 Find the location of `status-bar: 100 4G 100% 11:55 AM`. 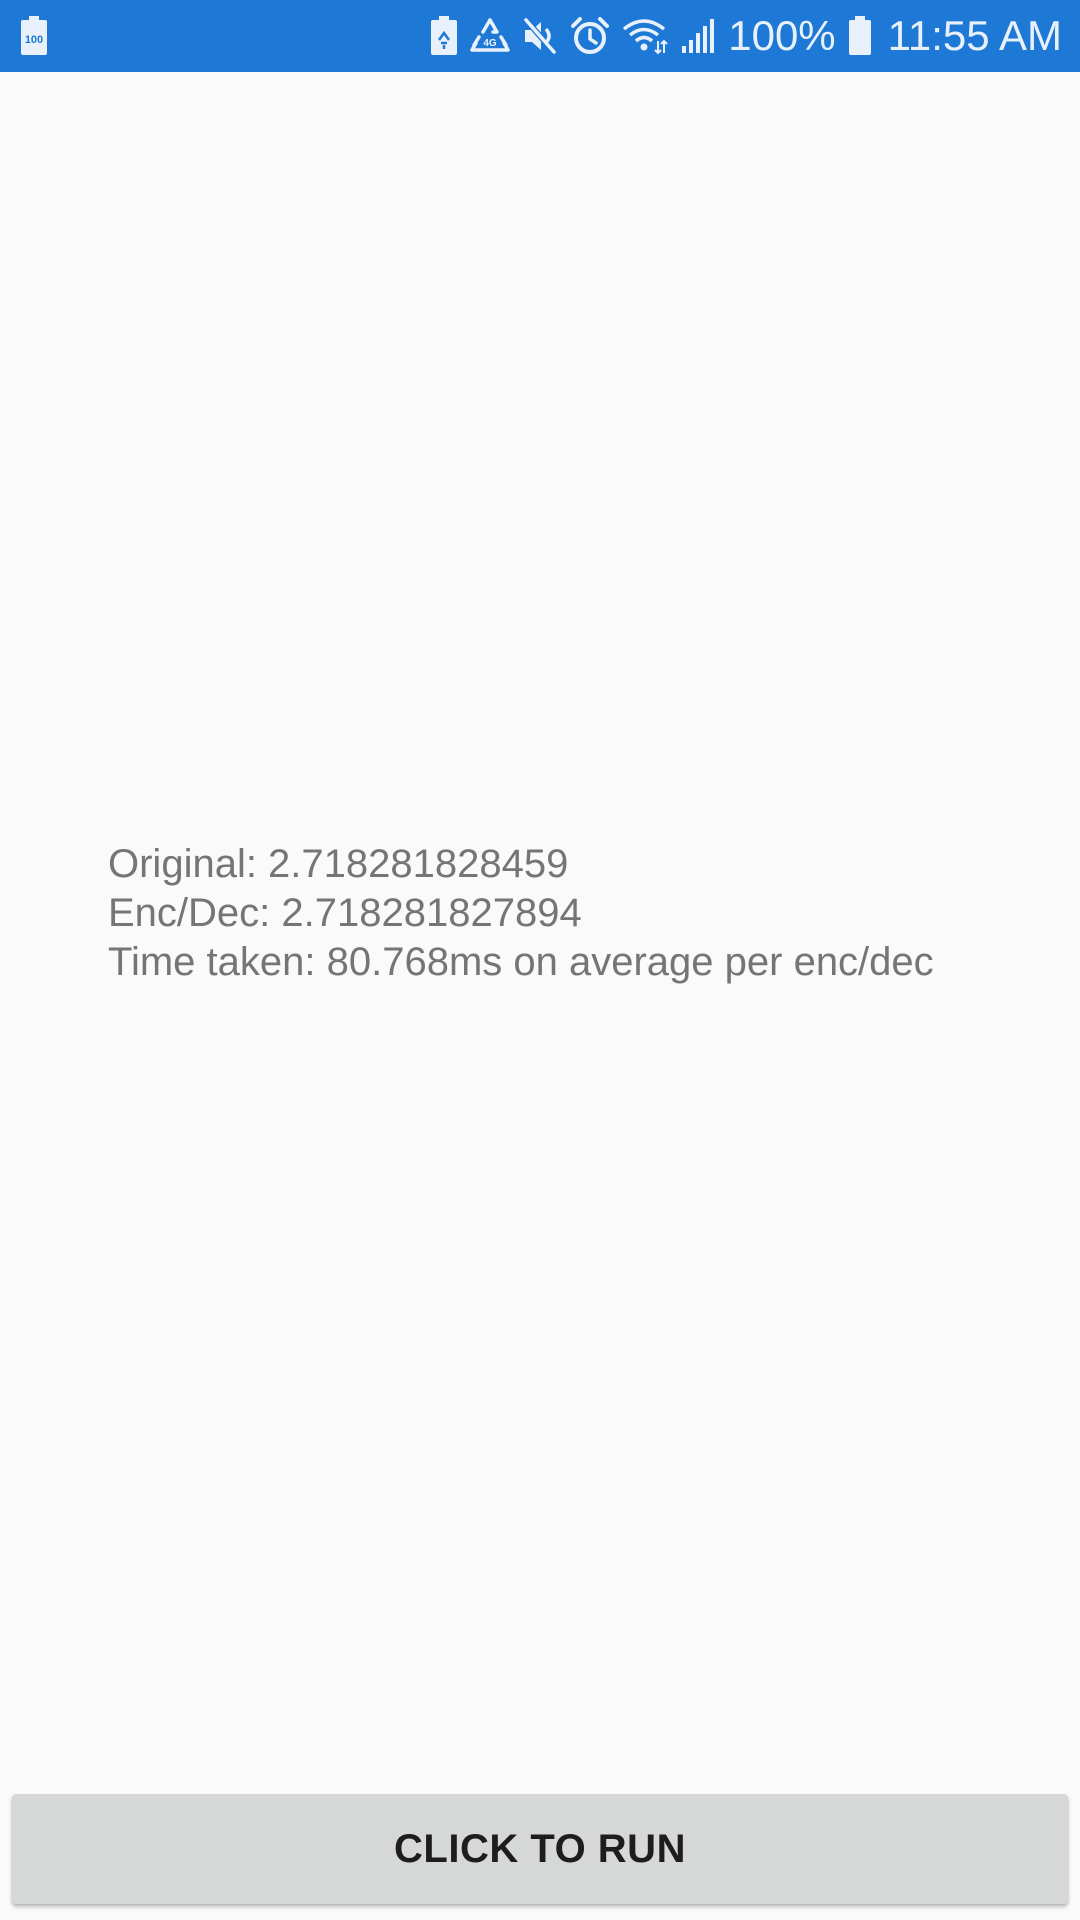

status-bar: 100 4G 100% 11:55 AM is located at coordinates (540, 36).